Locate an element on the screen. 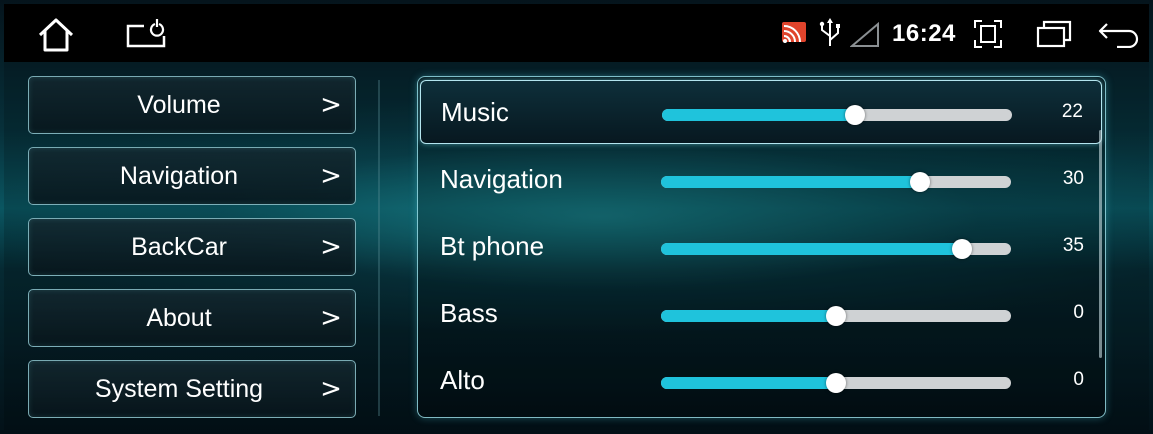 Image resolution: width=1153 pixels, height=434 pixels. slider-label: Music is located at coordinates (475, 112).